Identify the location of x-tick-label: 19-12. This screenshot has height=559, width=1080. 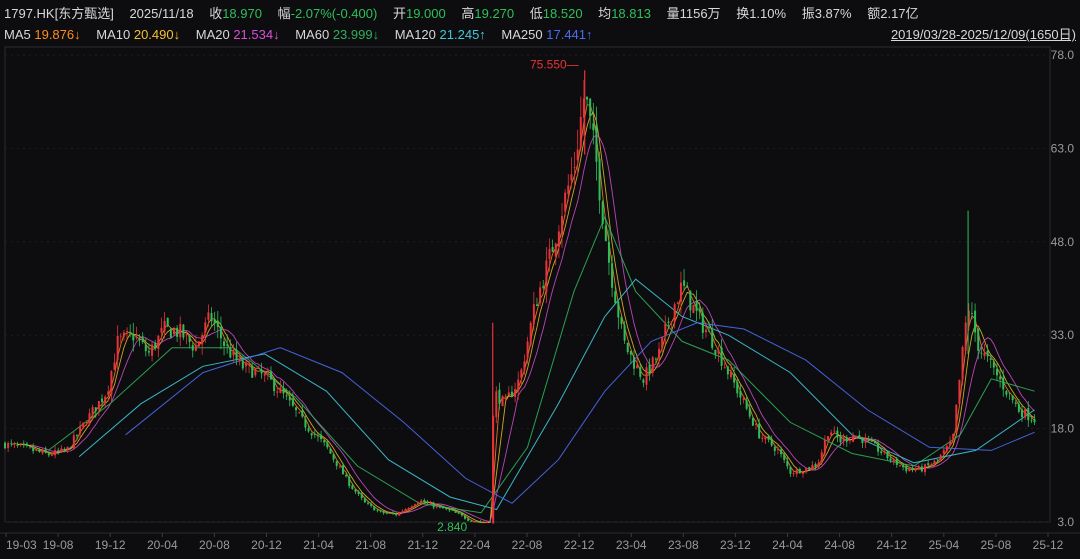
(110, 545).